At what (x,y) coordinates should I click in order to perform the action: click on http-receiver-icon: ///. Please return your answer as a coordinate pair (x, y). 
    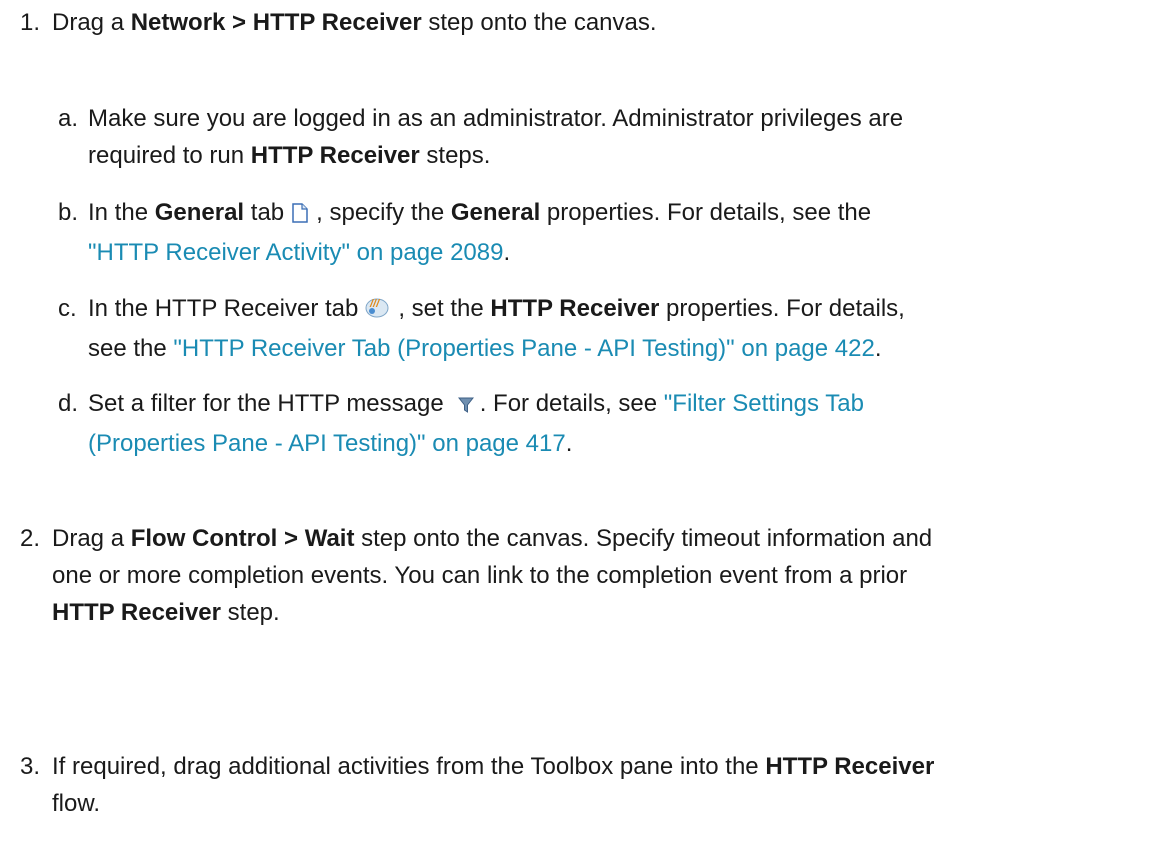
    Looking at the image, I should click on (378, 311).